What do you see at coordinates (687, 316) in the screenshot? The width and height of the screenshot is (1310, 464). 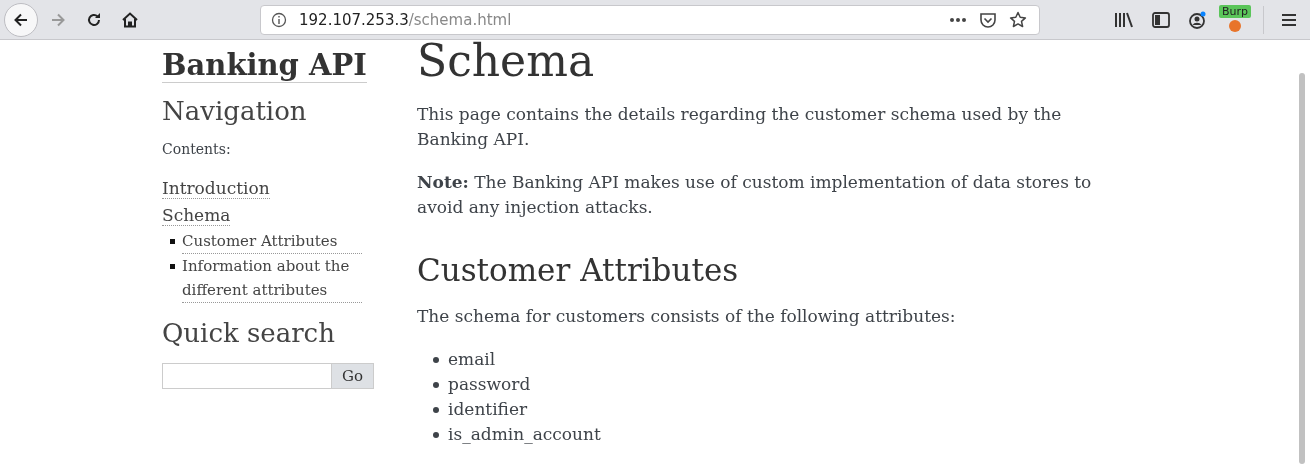 I see `paragraph: The schema for customers consists of the following attributes:` at bounding box center [687, 316].